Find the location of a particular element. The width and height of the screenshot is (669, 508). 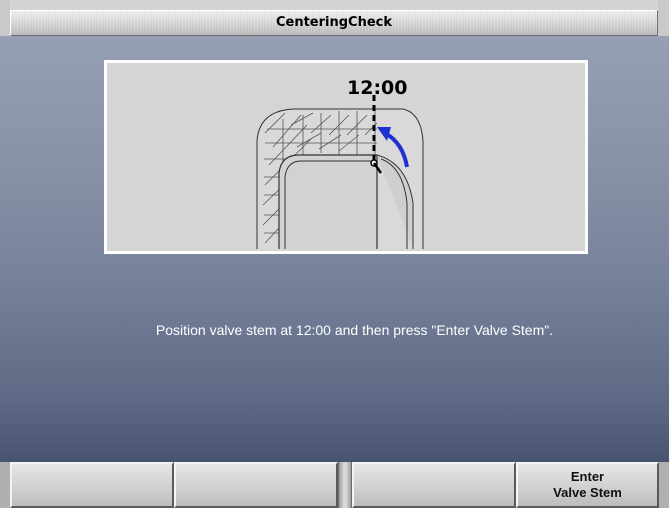

window-title: CenteringCheck is located at coordinates (334, 22).